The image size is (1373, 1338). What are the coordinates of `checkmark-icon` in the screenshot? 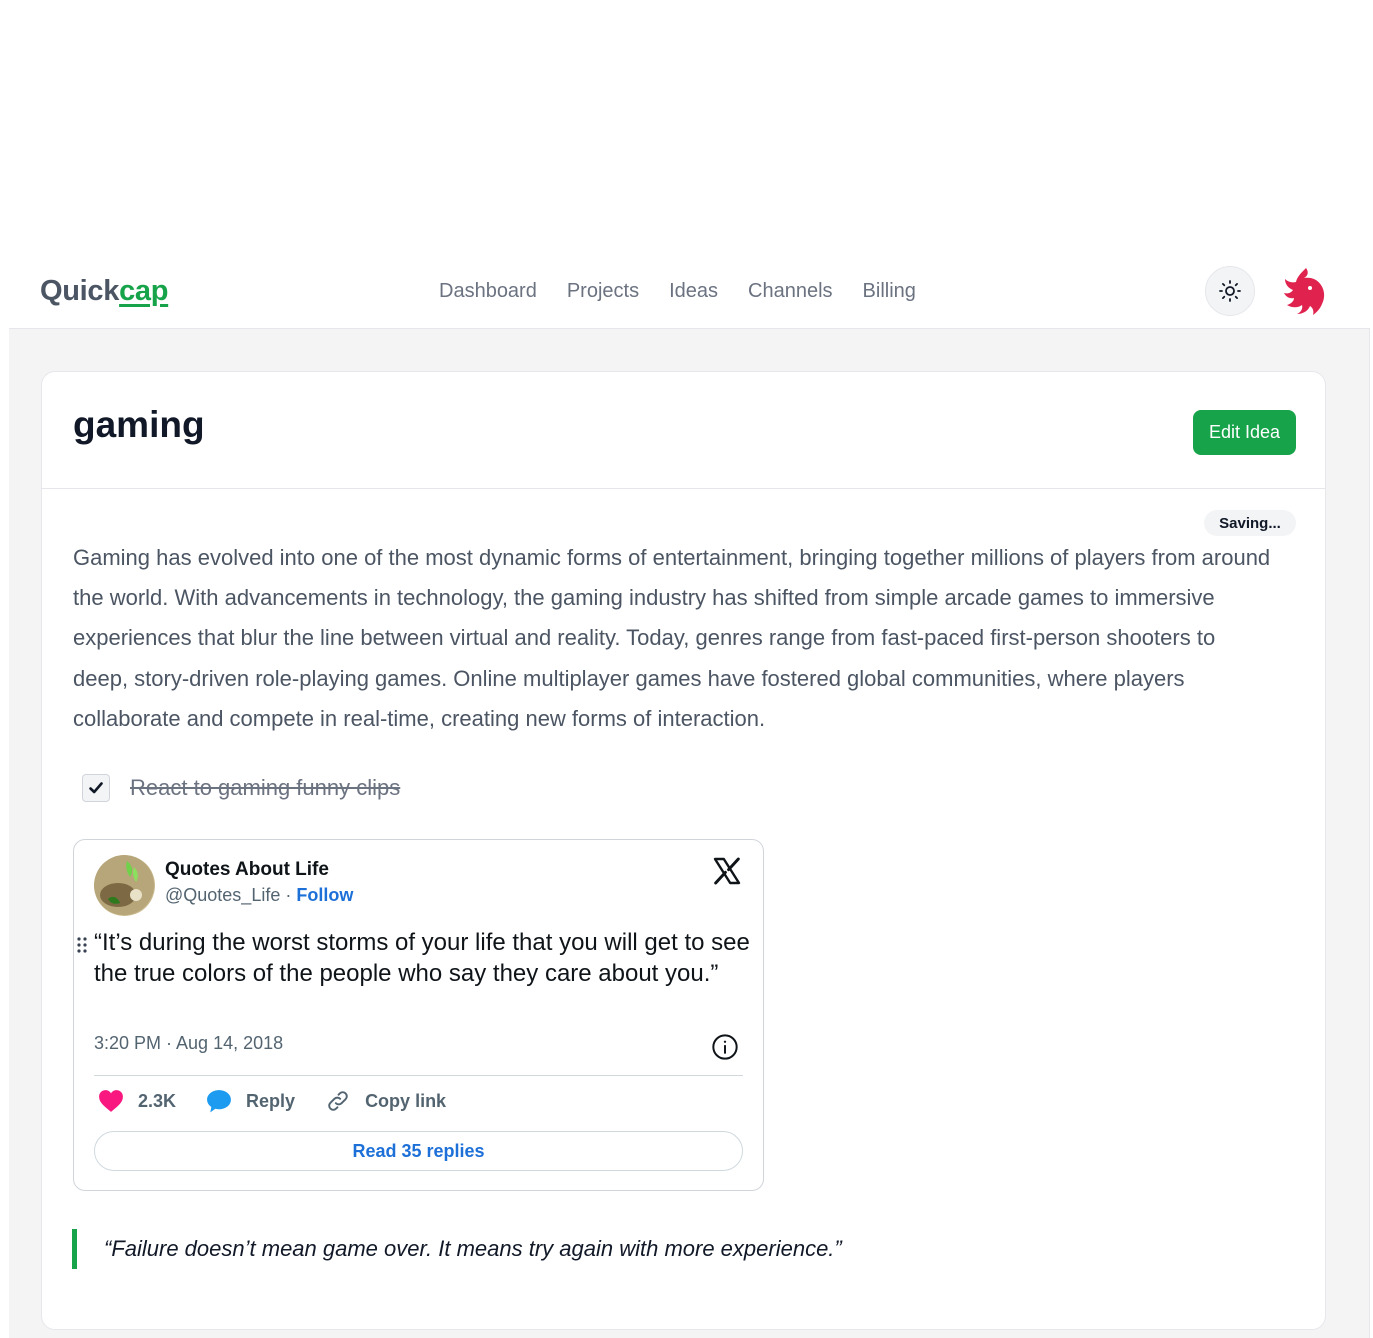 It's located at (96, 788).